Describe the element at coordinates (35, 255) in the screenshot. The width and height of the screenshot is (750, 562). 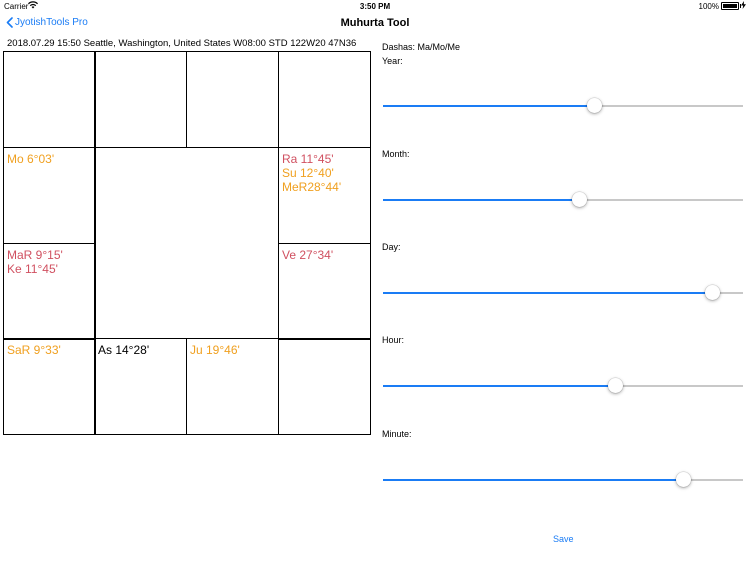
I see `planet-mars: MaR 9°15'` at that location.